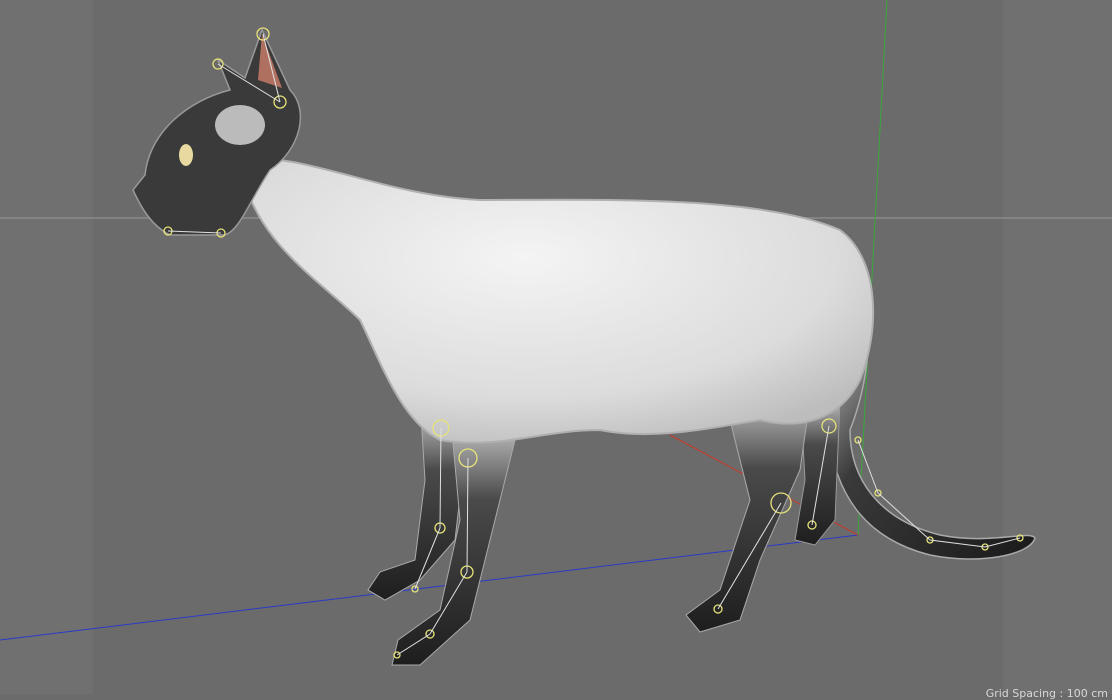  I want to click on safe-frame-right, so click(1057, 347).